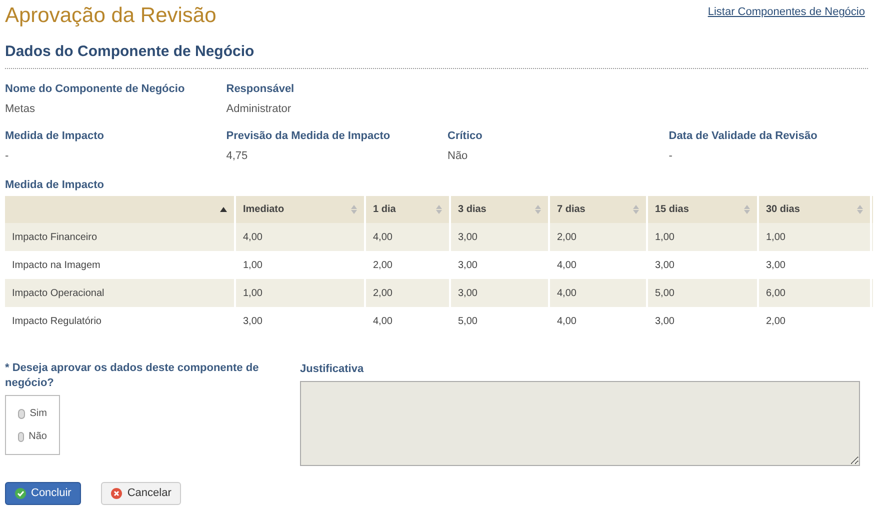 The image size is (878, 518). I want to click on field-value: Não, so click(458, 156).